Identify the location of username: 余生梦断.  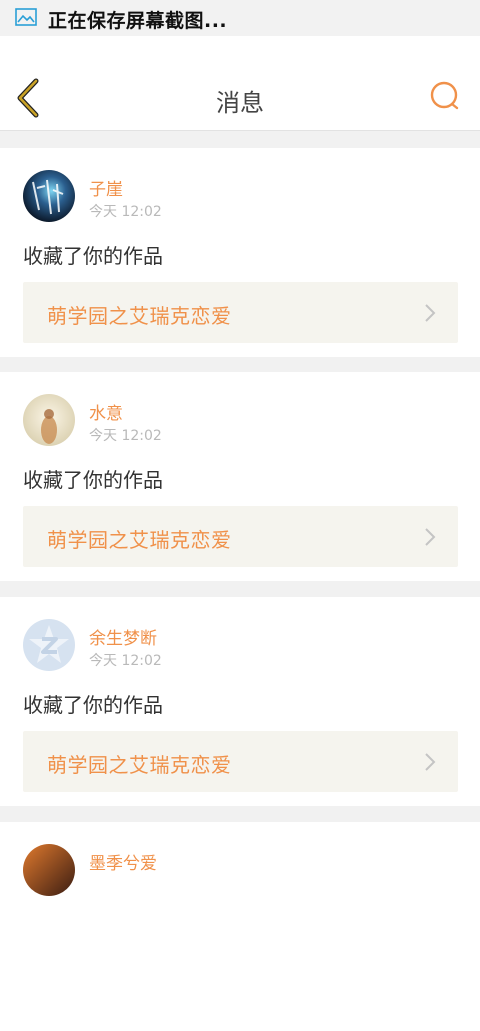
(123, 636).